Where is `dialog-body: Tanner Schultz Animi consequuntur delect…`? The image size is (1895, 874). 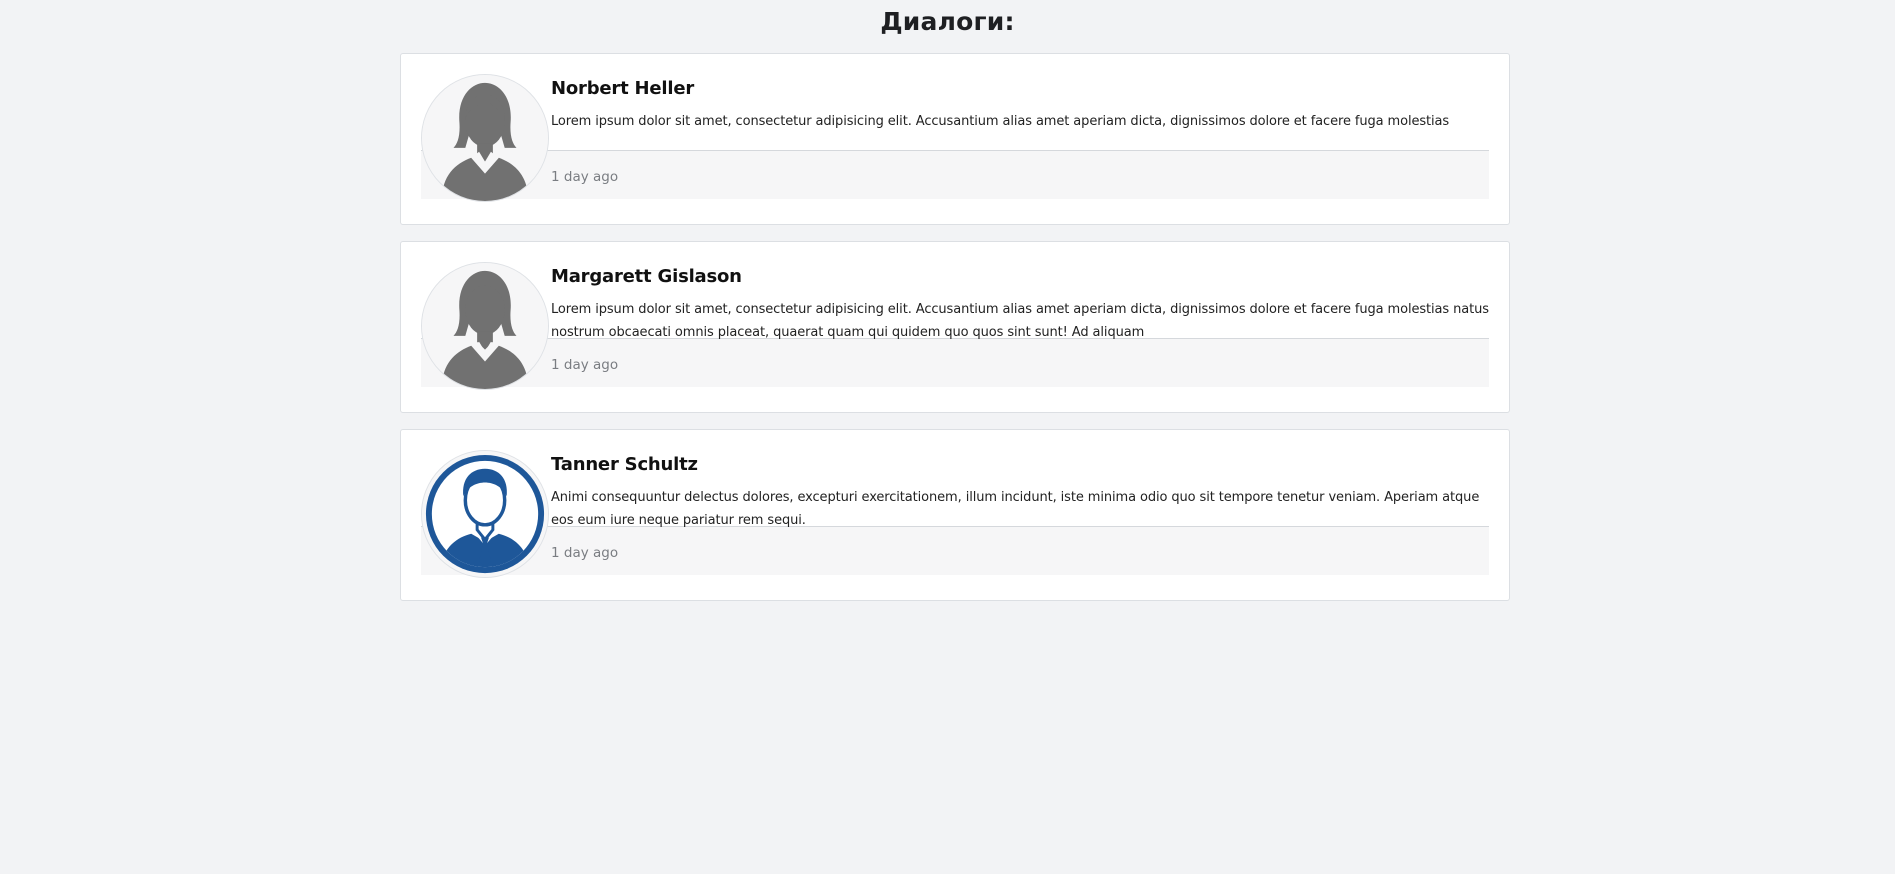 dialog-body: Tanner Schultz Animi consequuntur delect… is located at coordinates (1020, 512).